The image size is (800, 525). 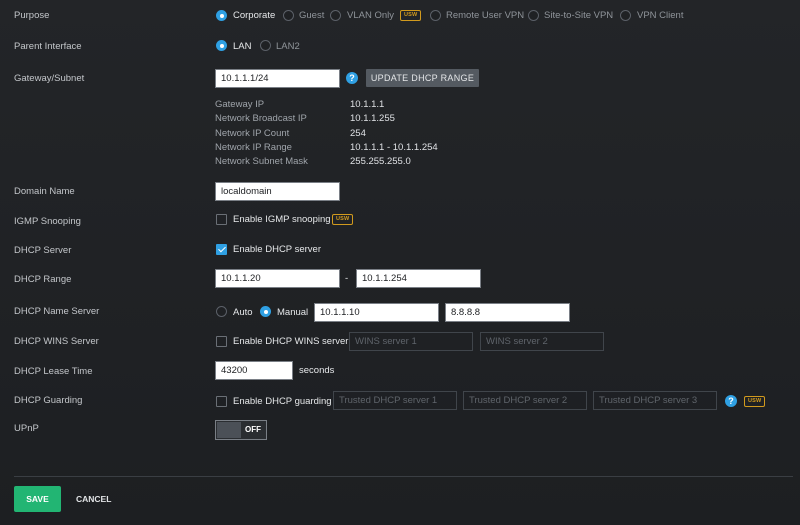 What do you see at coordinates (242, 46) in the screenshot?
I see `interface-lan-label: LAN` at bounding box center [242, 46].